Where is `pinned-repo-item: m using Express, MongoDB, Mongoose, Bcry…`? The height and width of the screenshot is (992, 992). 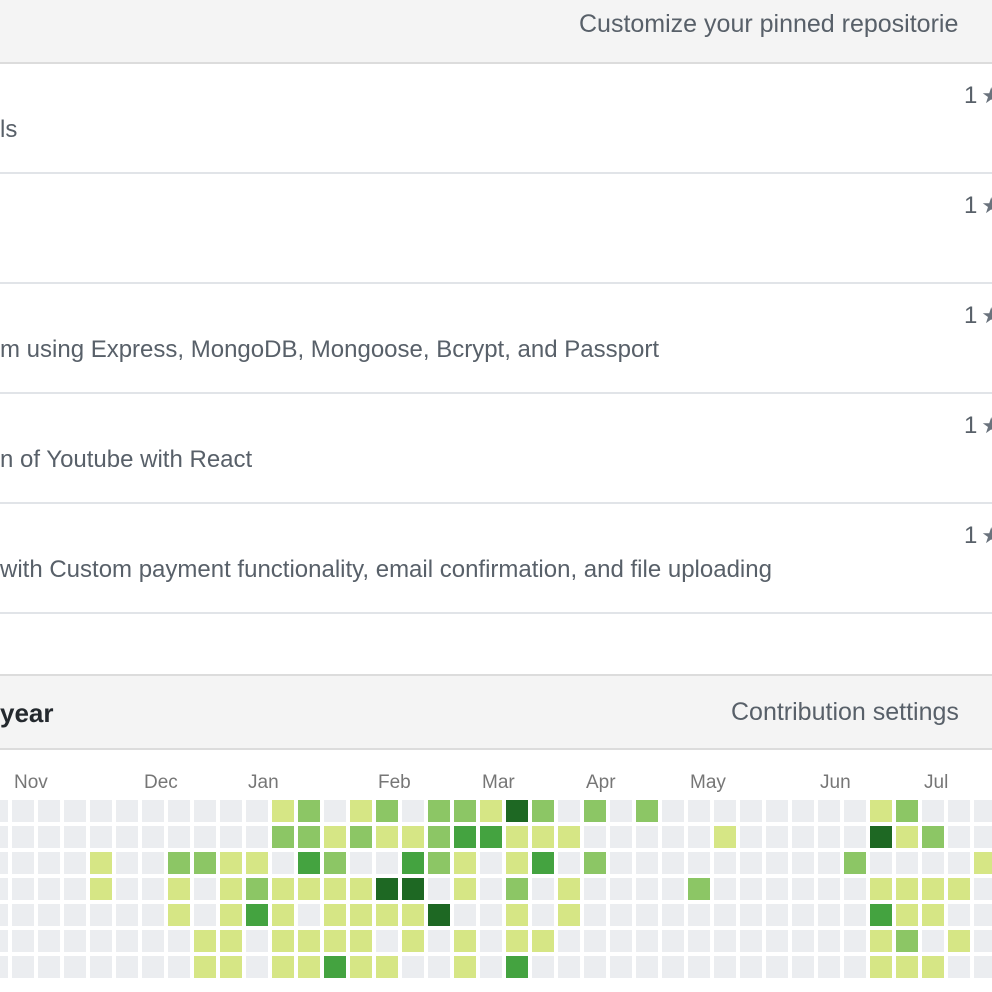
pinned-repo-item: m using Express, MongoDB, Mongoose, Bcry… is located at coordinates (496, 339).